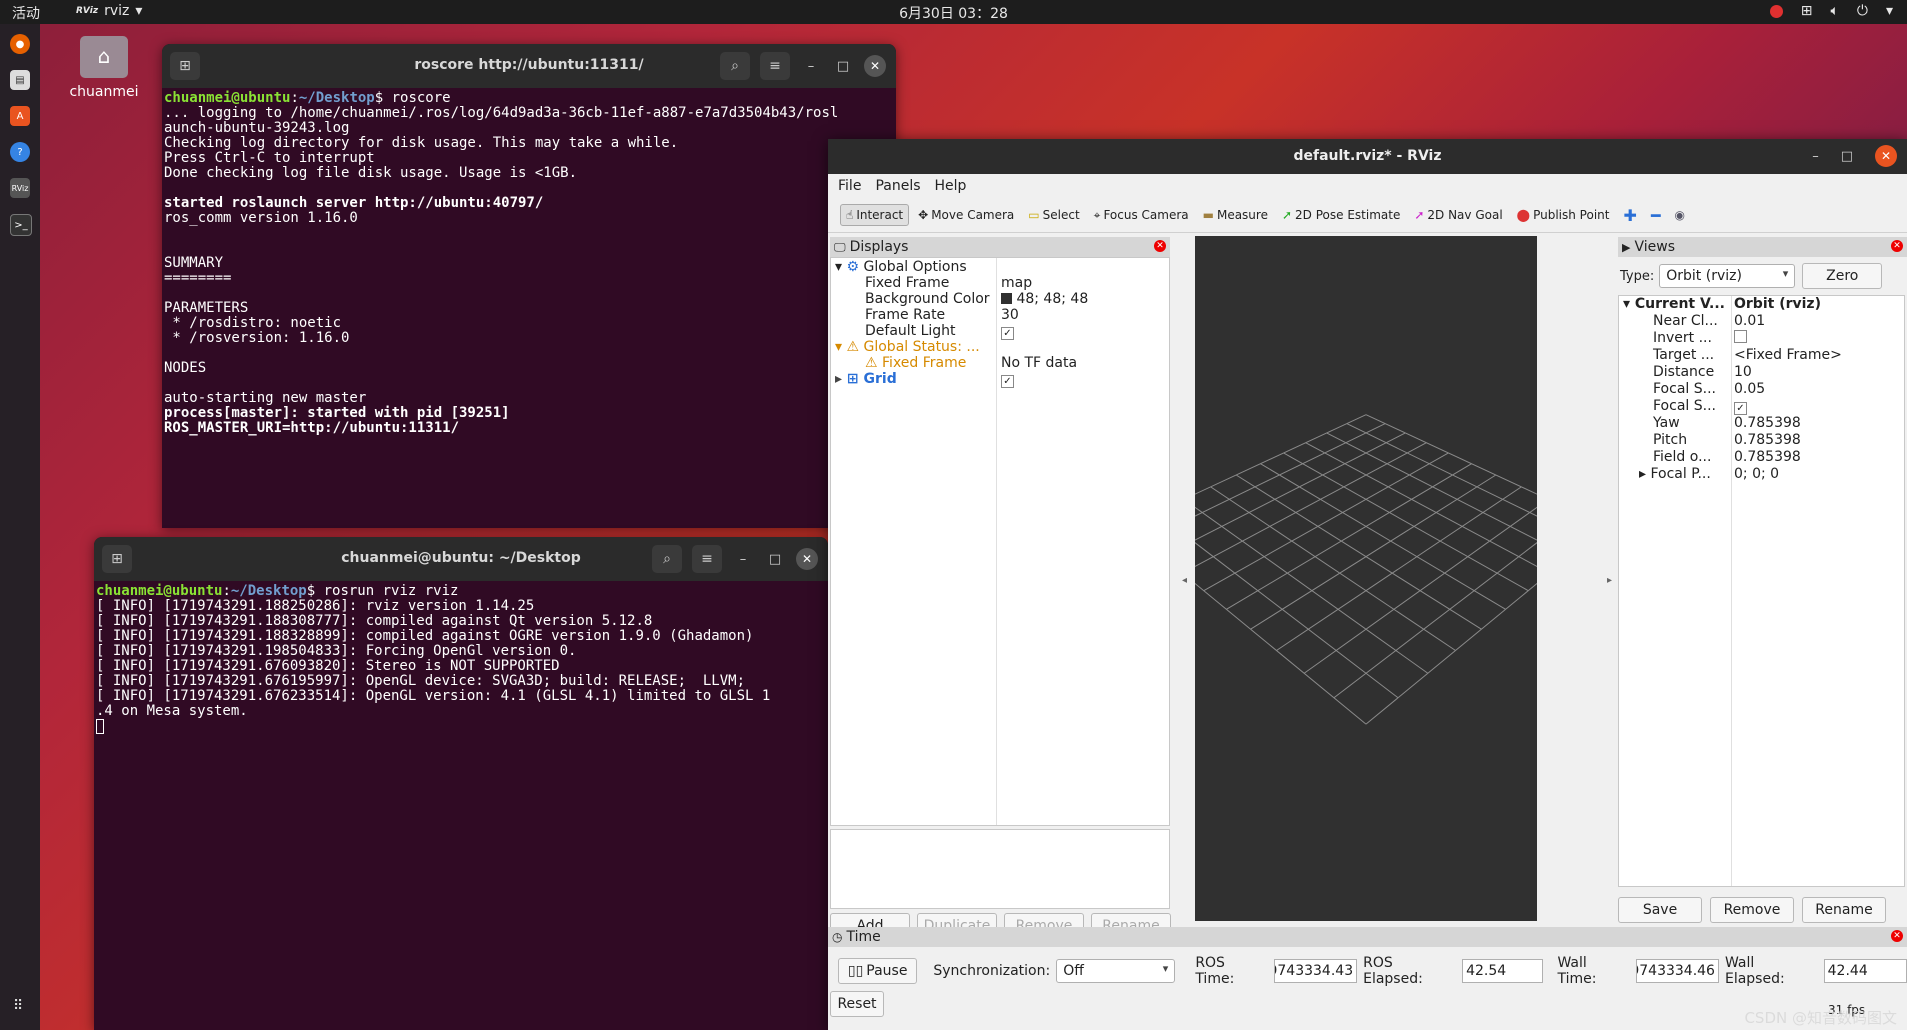 Image resolution: width=1907 pixels, height=1030 pixels. What do you see at coordinates (992, 971) in the screenshot?
I see `sync-label: Synchronization:` at bounding box center [992, 971].